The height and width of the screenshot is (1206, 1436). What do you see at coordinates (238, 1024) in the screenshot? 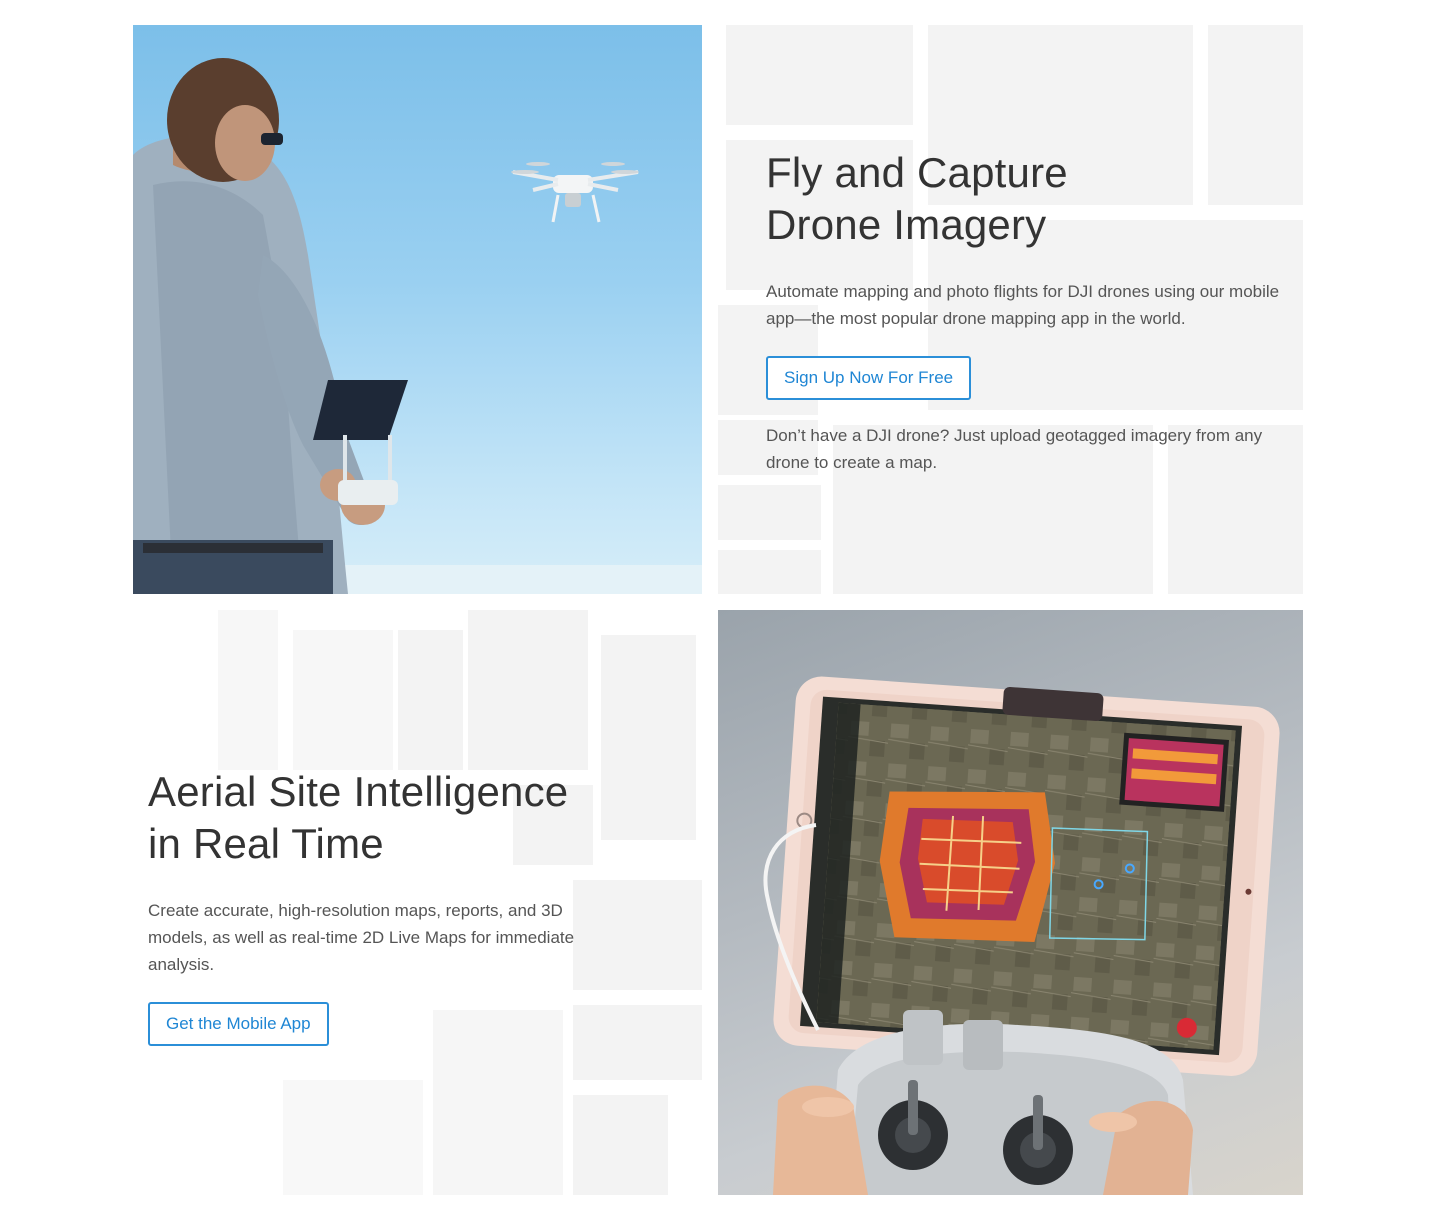
I see `get-mobile-app-button: Get the Mobile App` at bounding box center [238, 1024].